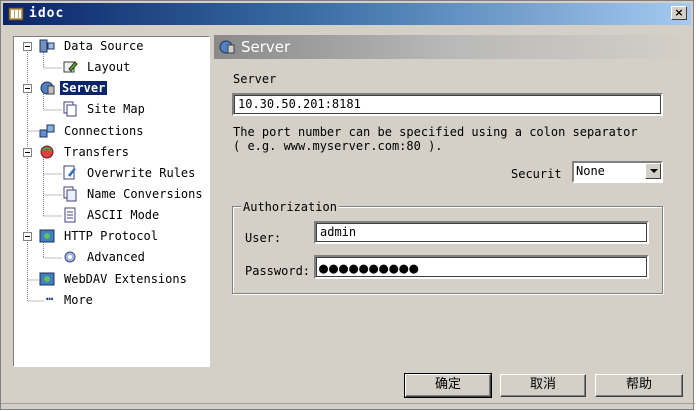  What do you see at coordinates (47, 152) in the screenshot?
I see `transfers-icon` at bounding box center [47, 152].